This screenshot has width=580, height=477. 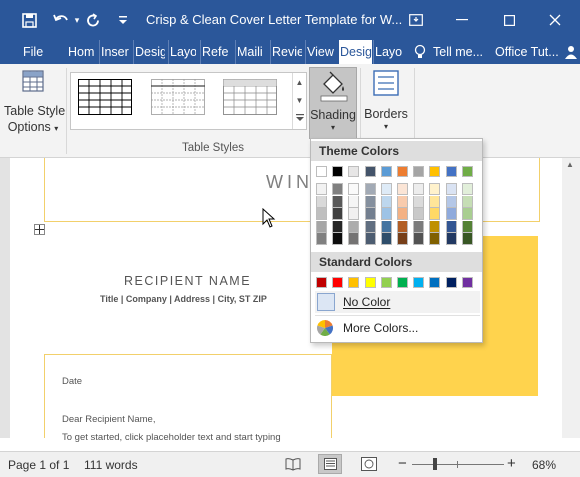 What do you see at coordinates (178, 97) in the screenshot?
I see `table-style-light-grid` at bounding box center [178, 97].